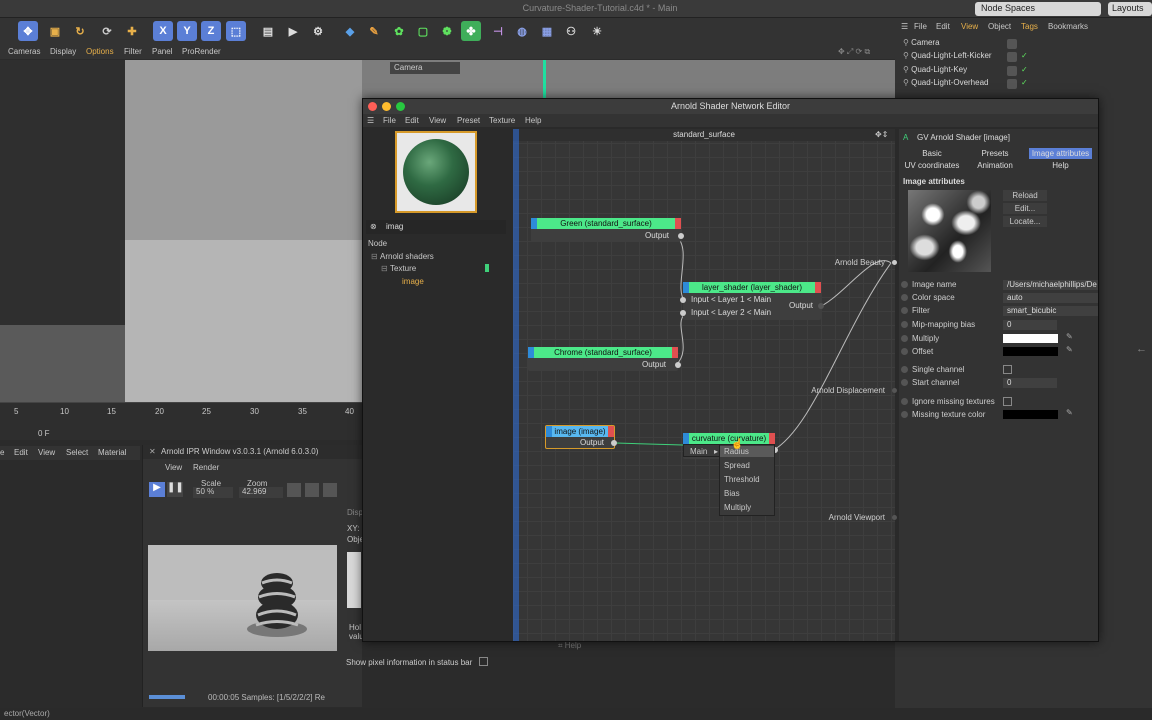 The image size is (1152, 720). Describe the element at coordinates (294, 490) in the screenshot. I see `fit-icon` at that location.